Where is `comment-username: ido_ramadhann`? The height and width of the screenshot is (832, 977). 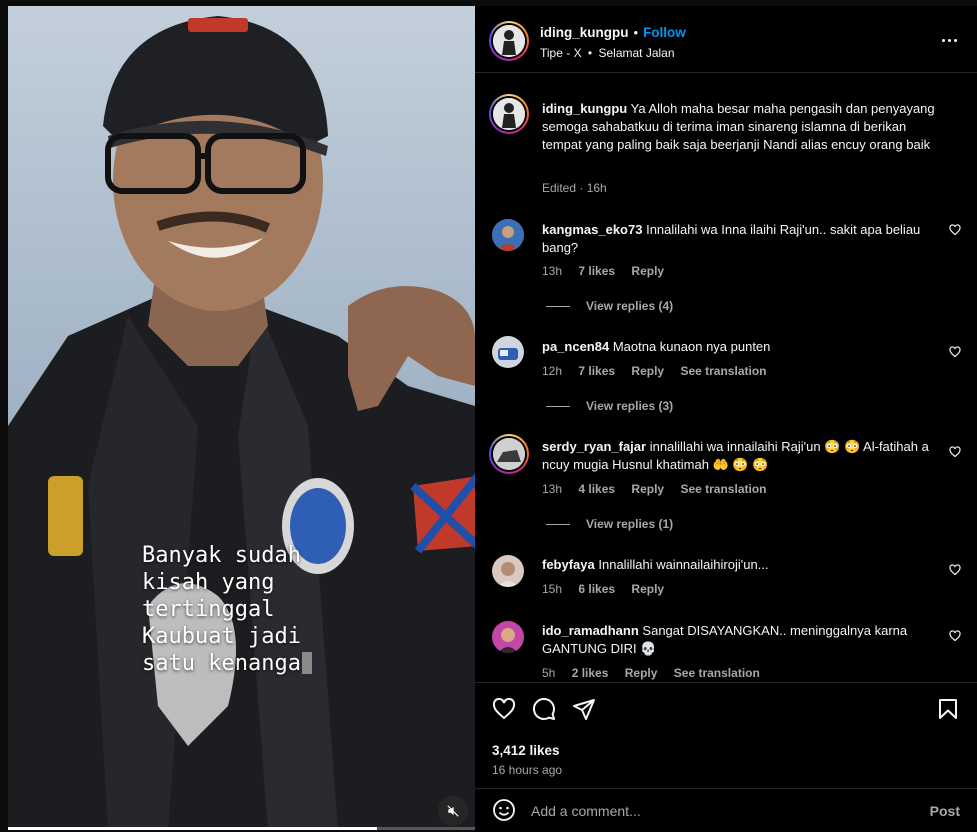 comment-username: ido_ramadhann is located at coordinates (590, 630).